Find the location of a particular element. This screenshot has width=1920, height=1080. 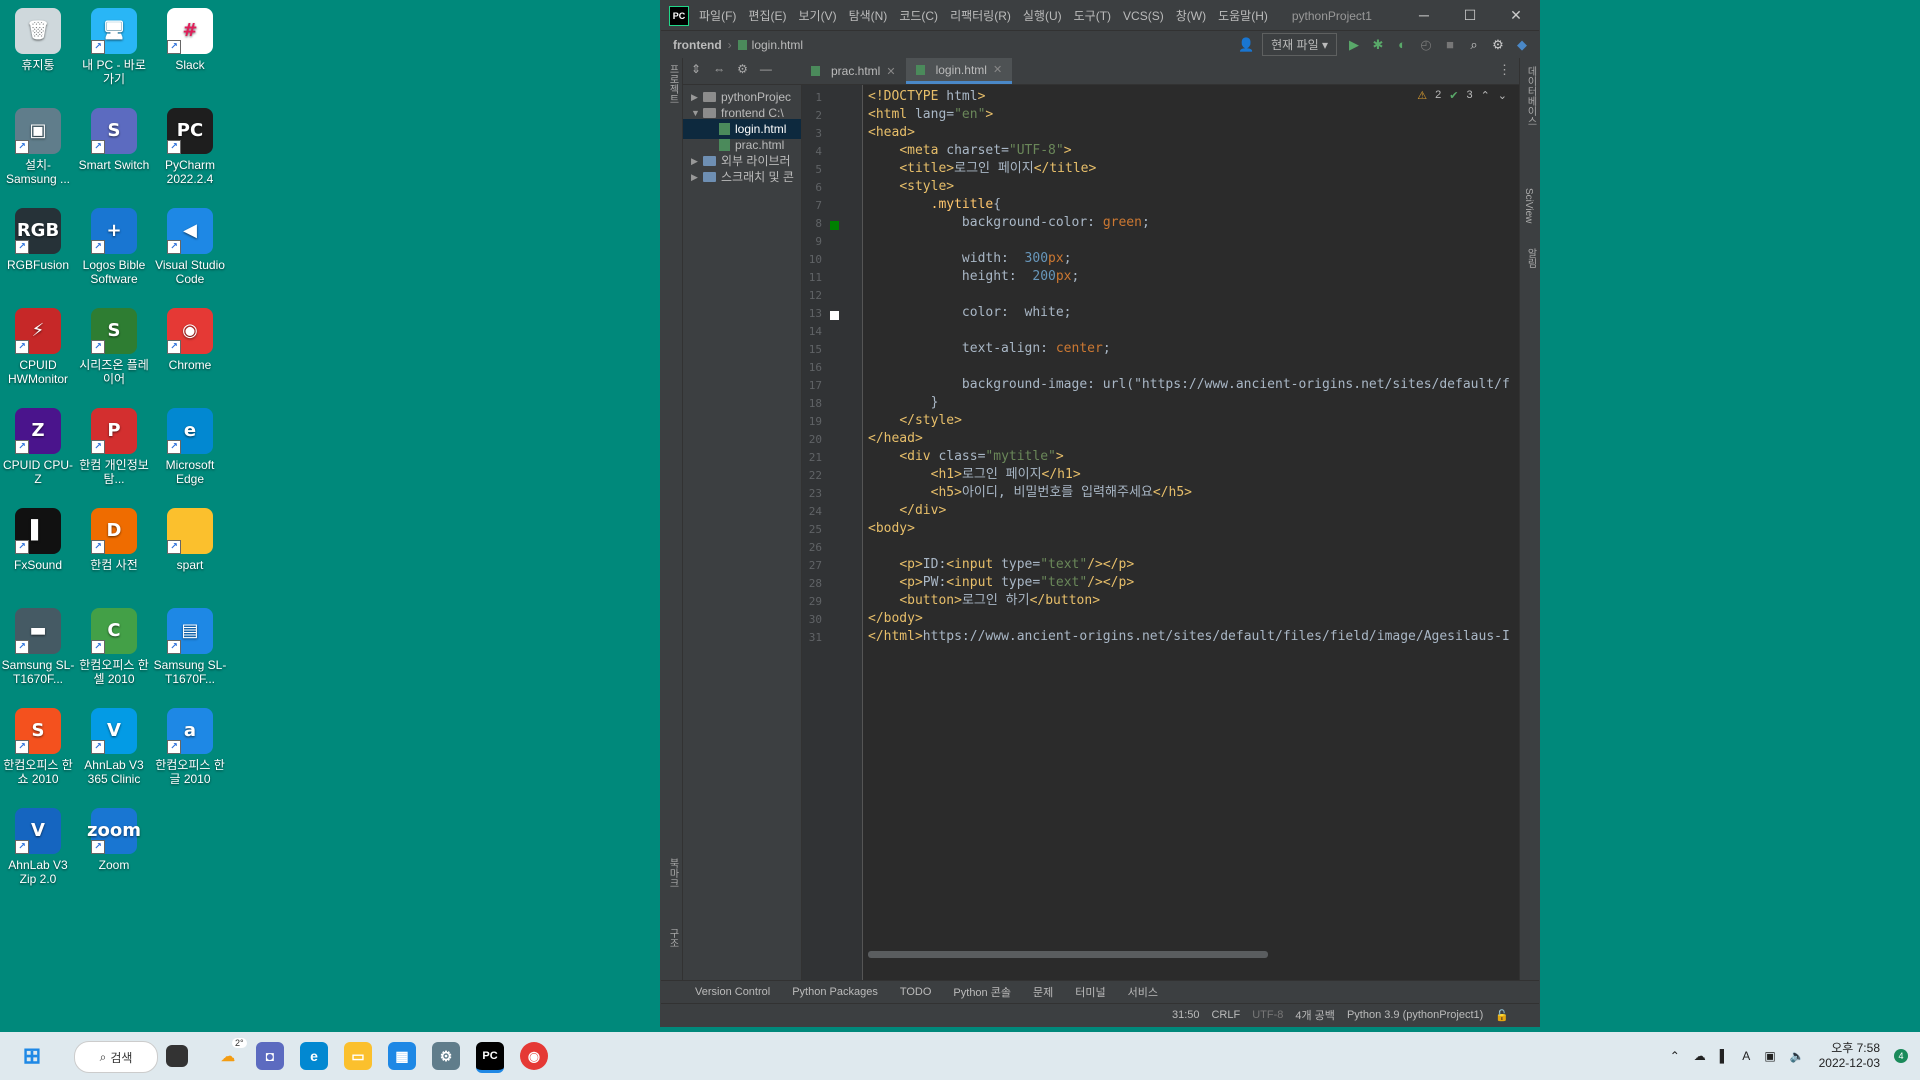

file-encoding: UTF-8 is located at coordinates (1267, 1015).